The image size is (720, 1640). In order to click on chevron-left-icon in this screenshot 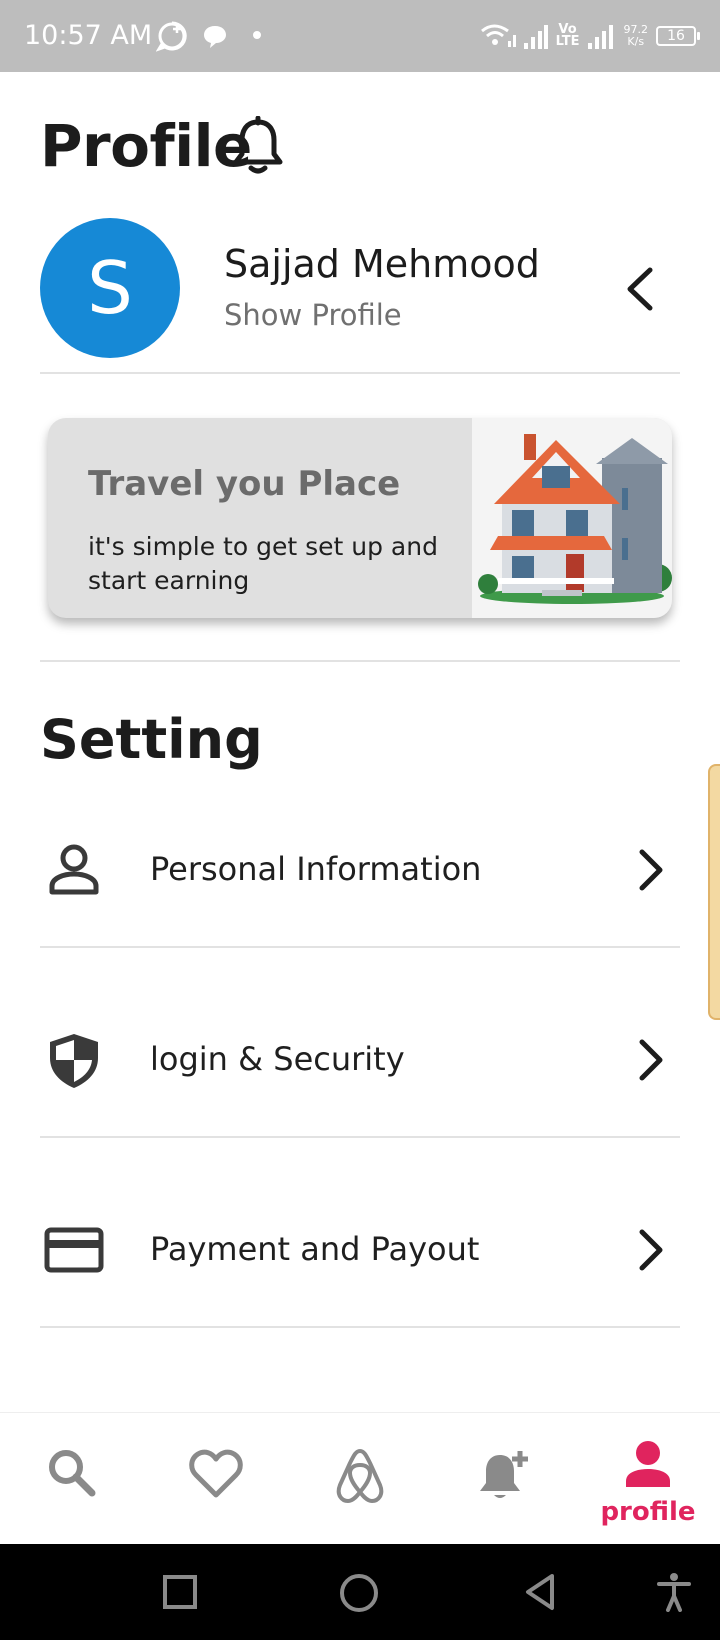, I will do `click(640, 289)`.